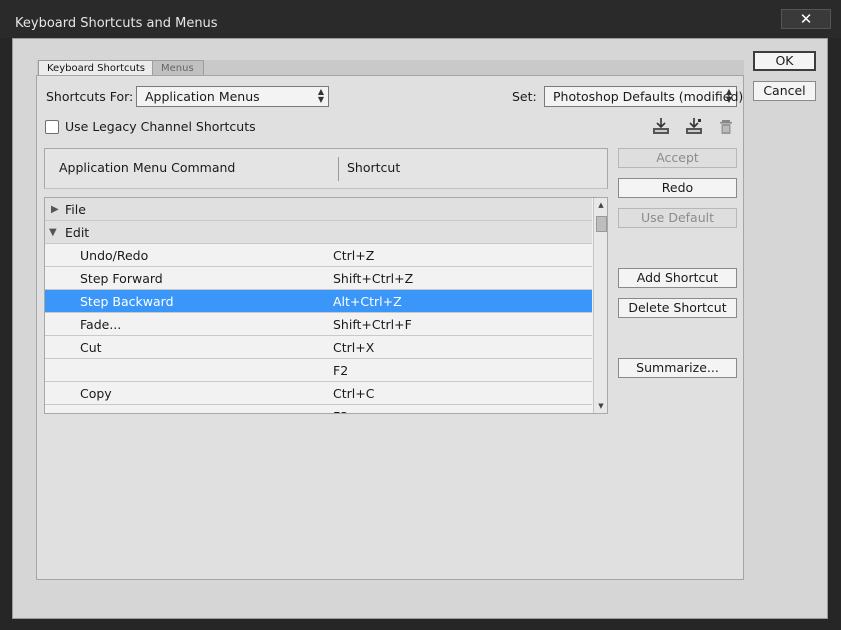 Image resolution: width=841 pixels, height=630 pixels. What do you see at coordinates (318, 278) in the screenshot?
I see `table-row: Step Forward Shift+Ctrl+Z` at bounding box center [318, 278].